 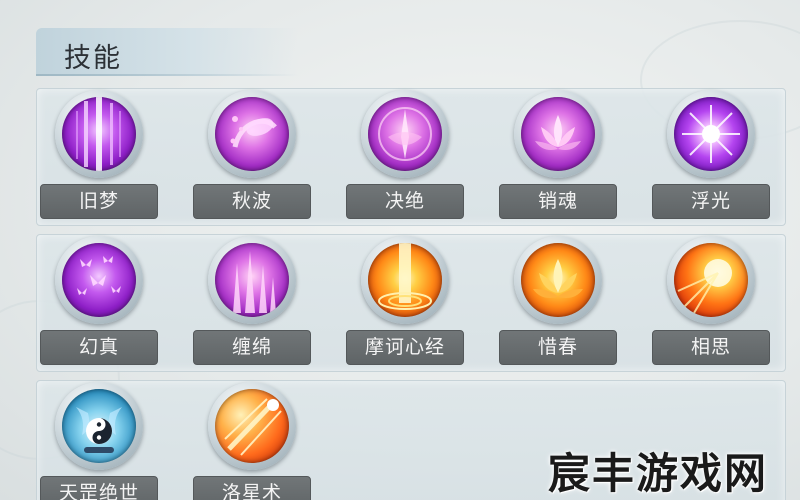 What do you see at coordinates (252, 347) in the screenshot?
I see `skill-label: 缠绵` at bounding box center [252, 347].